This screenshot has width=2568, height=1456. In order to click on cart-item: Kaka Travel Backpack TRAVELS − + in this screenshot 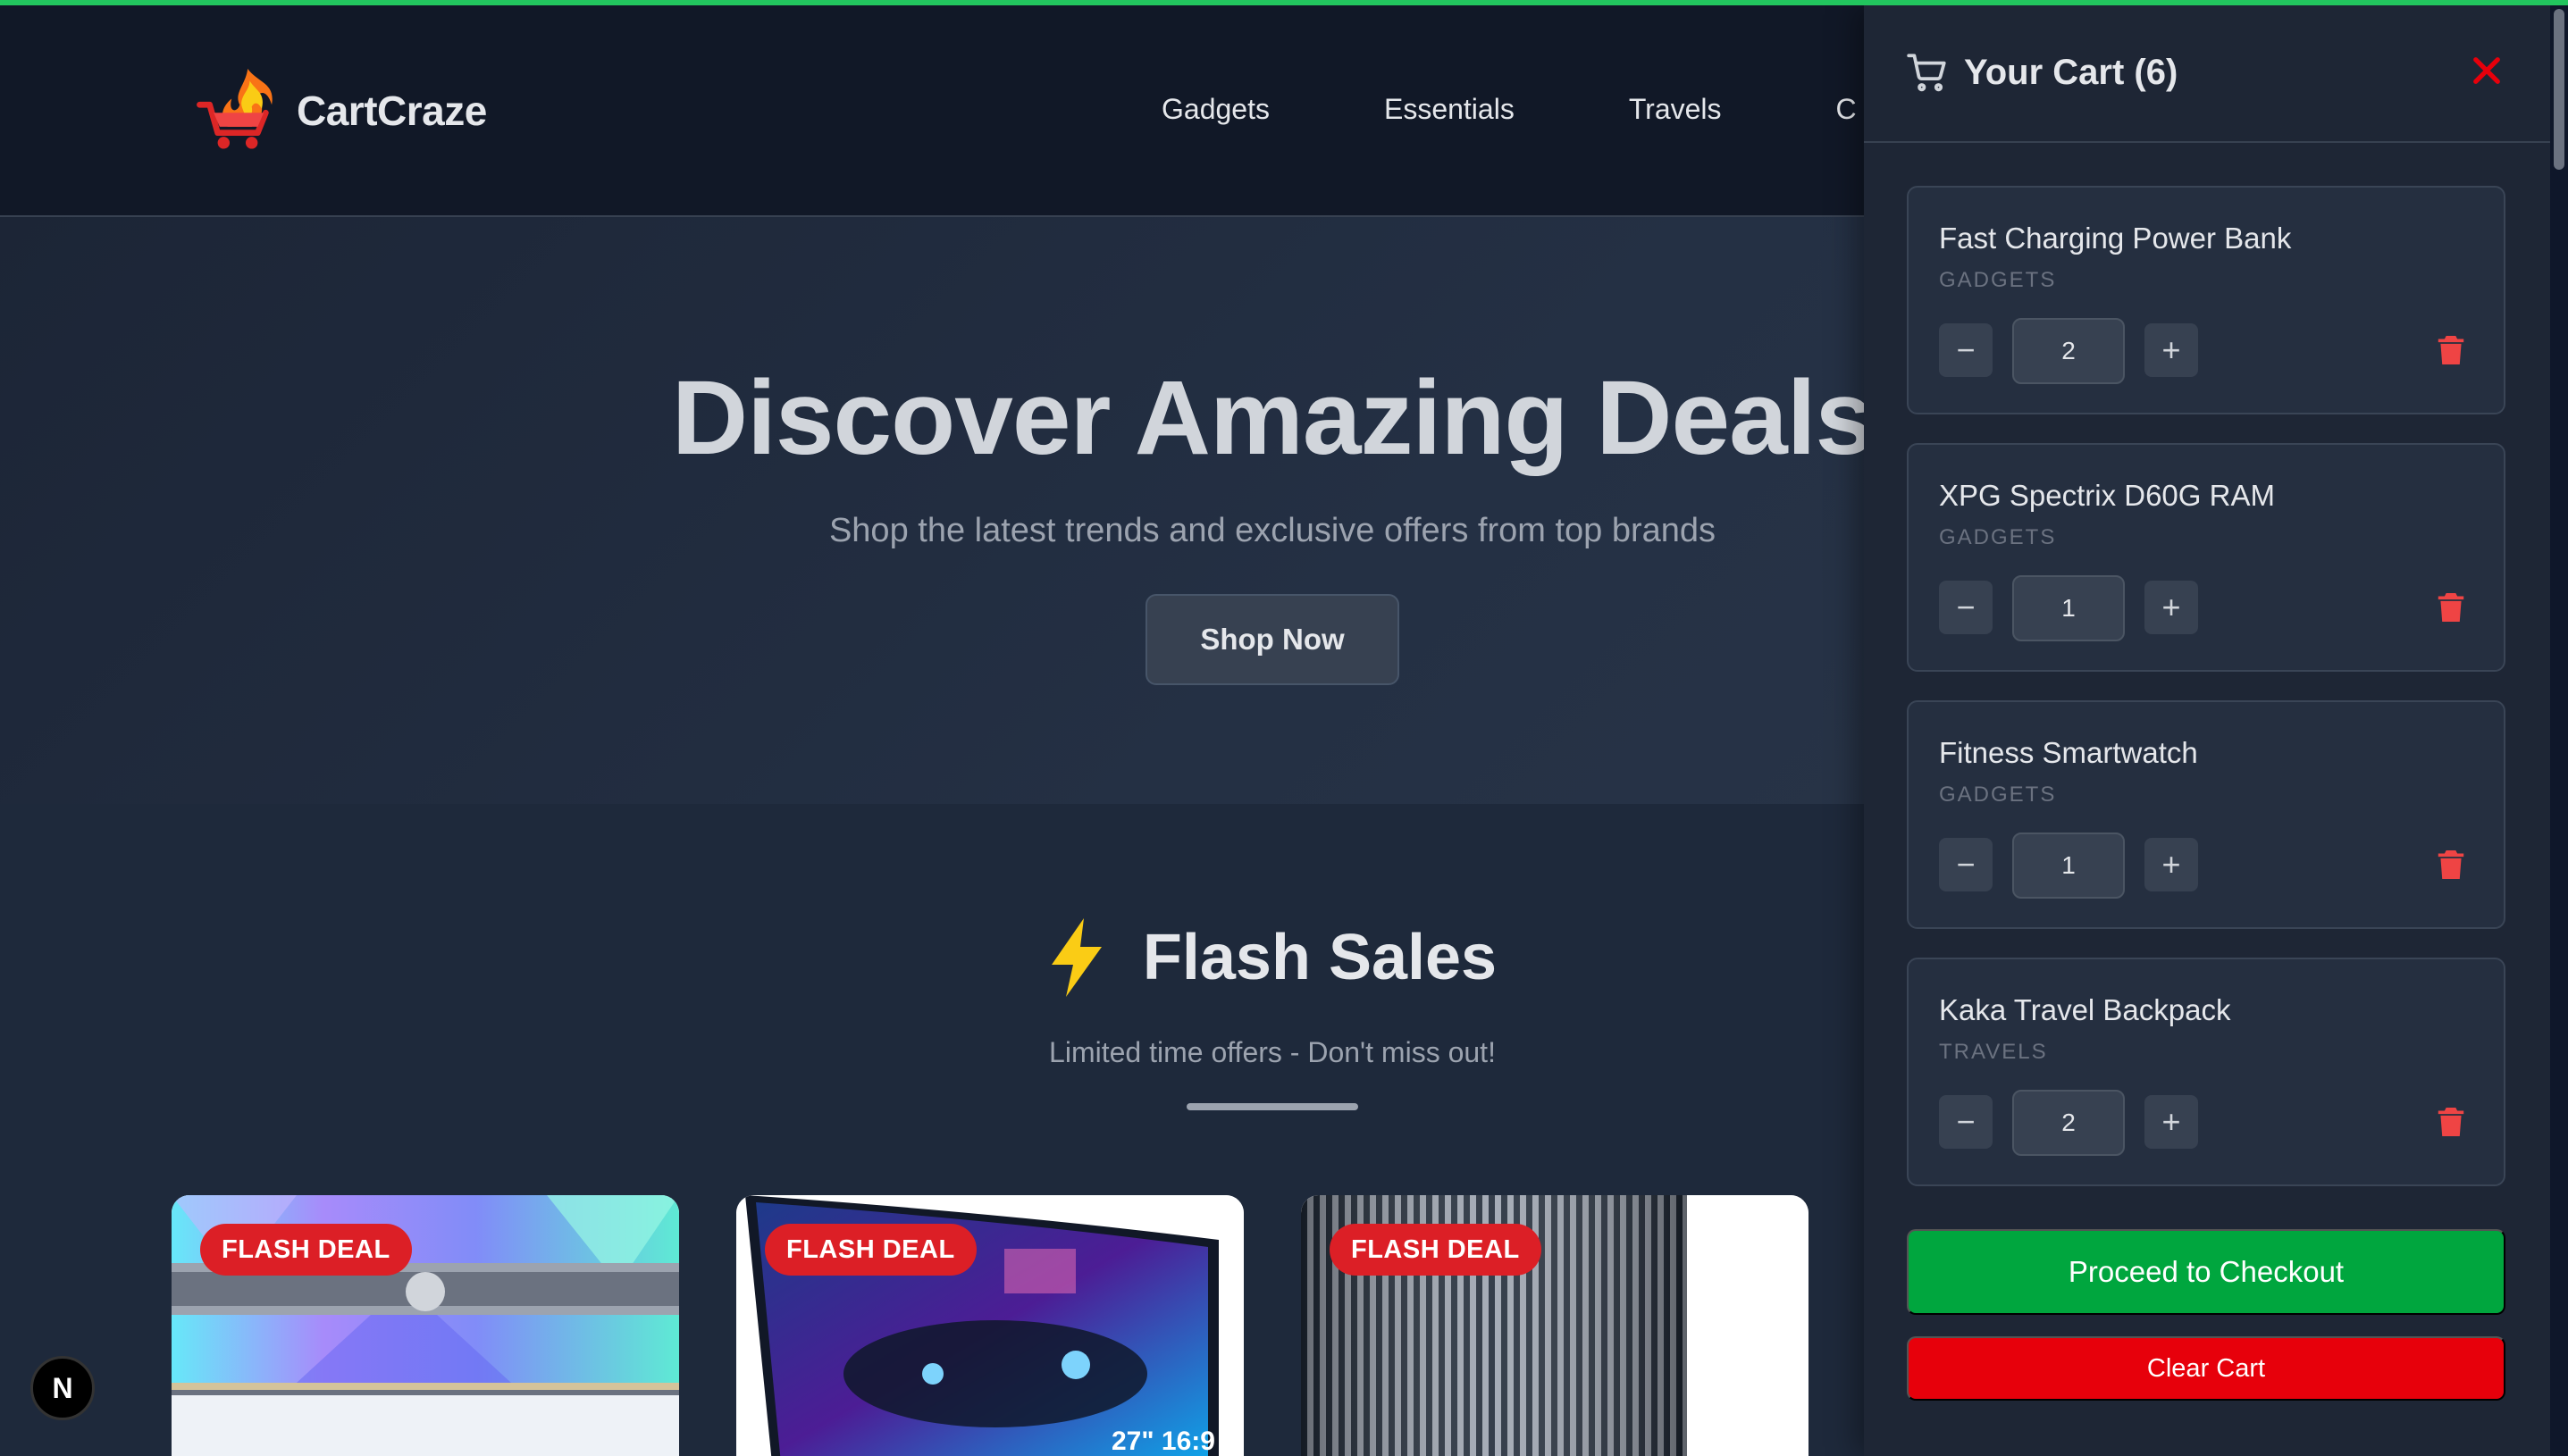, I will do `click(2206, 1072)`.